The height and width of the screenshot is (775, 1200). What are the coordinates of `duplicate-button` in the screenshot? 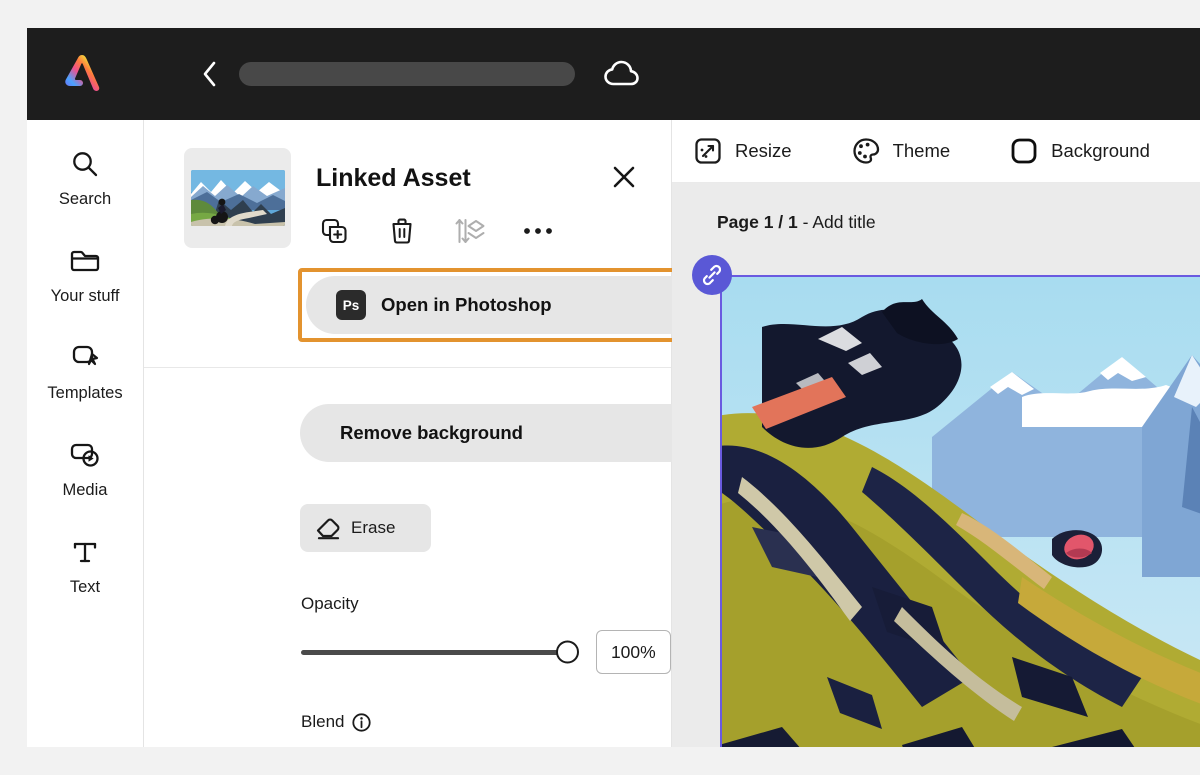 It's located at (334, 231).